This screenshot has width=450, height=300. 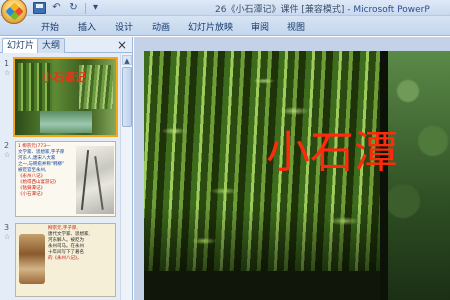 What do you see at coordinates (122, 45) in the screenshot?
I see `close-icon: ×` at bounding box center [122, 45].